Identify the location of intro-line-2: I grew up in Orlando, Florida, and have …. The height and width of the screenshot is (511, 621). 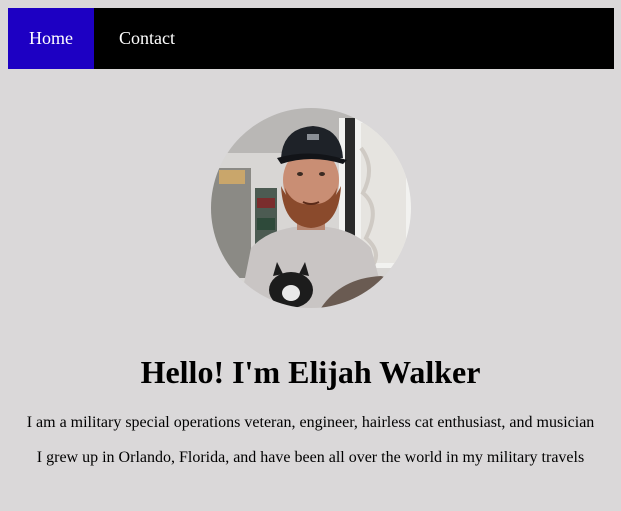
(310, 457).